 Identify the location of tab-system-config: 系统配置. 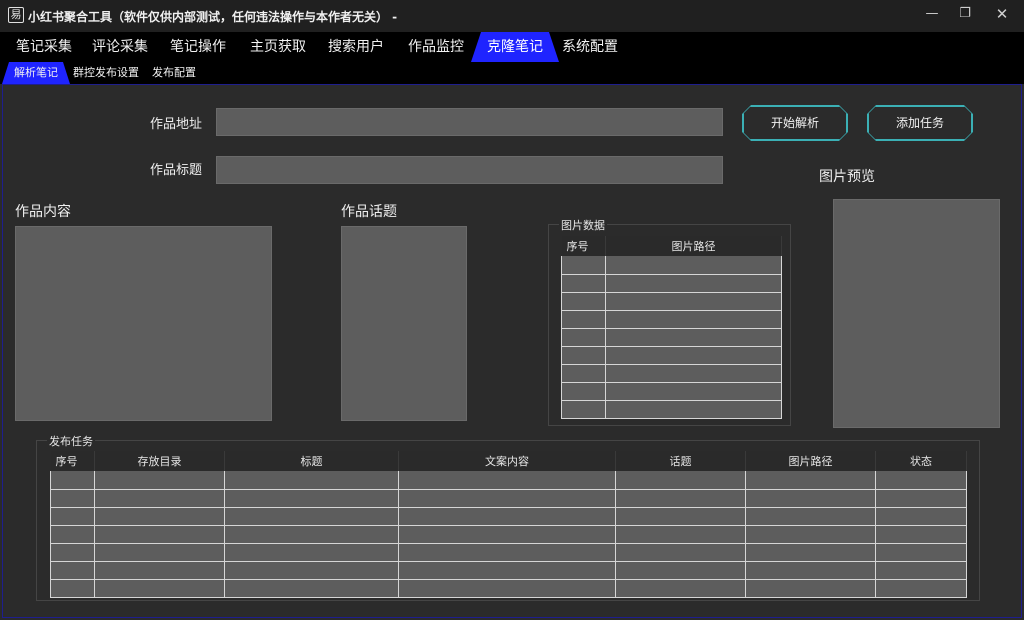
(590, 47).